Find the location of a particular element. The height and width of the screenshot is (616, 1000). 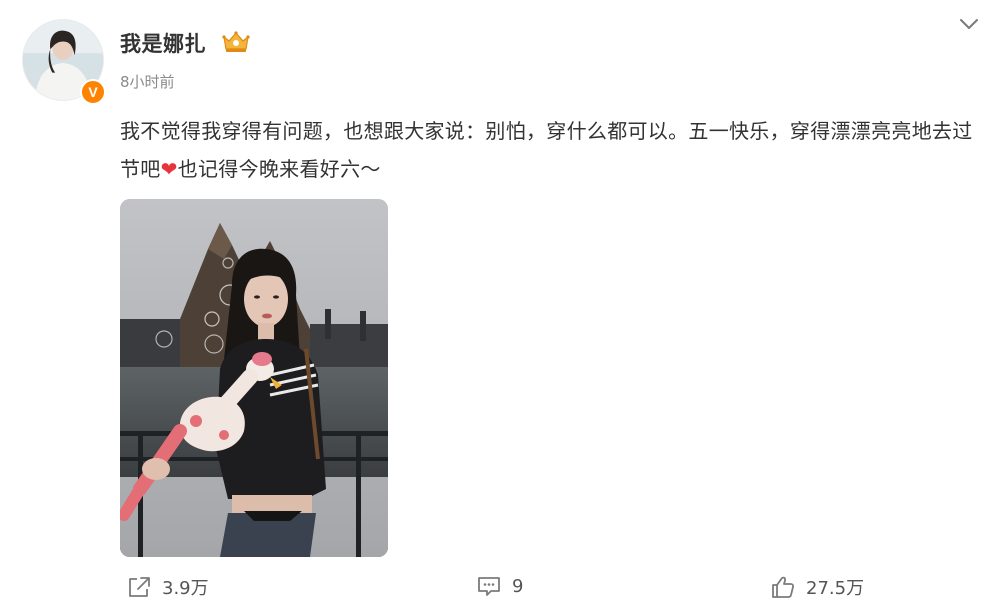

like-count: 27.5万 is located at coordinates (835, 588).